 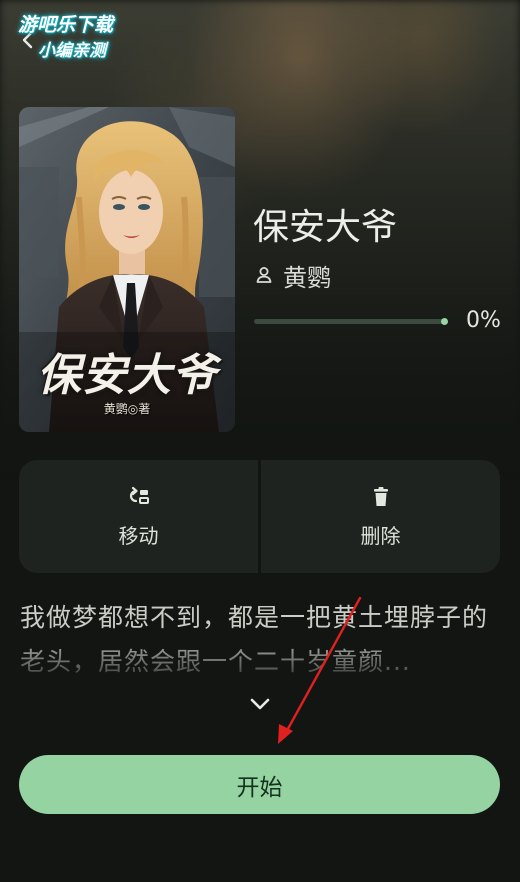 I want to click on chevron-down-icon, so click(x=260, y=704).